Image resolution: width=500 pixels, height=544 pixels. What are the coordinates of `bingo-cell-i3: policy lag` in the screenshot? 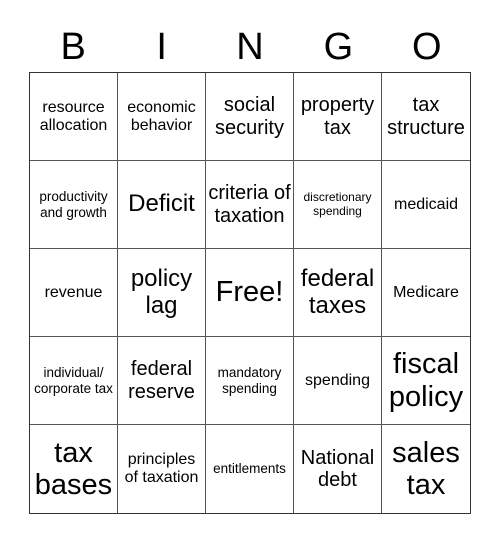 It's located at (162, 293).